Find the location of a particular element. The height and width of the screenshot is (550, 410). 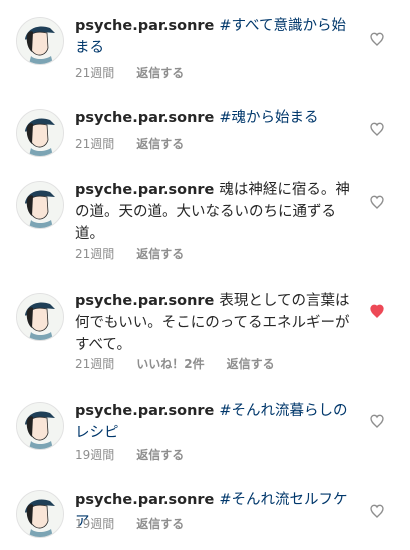

comment-body: psyche.par.sonre #魂から始まる is located at coordinates (217, 118).